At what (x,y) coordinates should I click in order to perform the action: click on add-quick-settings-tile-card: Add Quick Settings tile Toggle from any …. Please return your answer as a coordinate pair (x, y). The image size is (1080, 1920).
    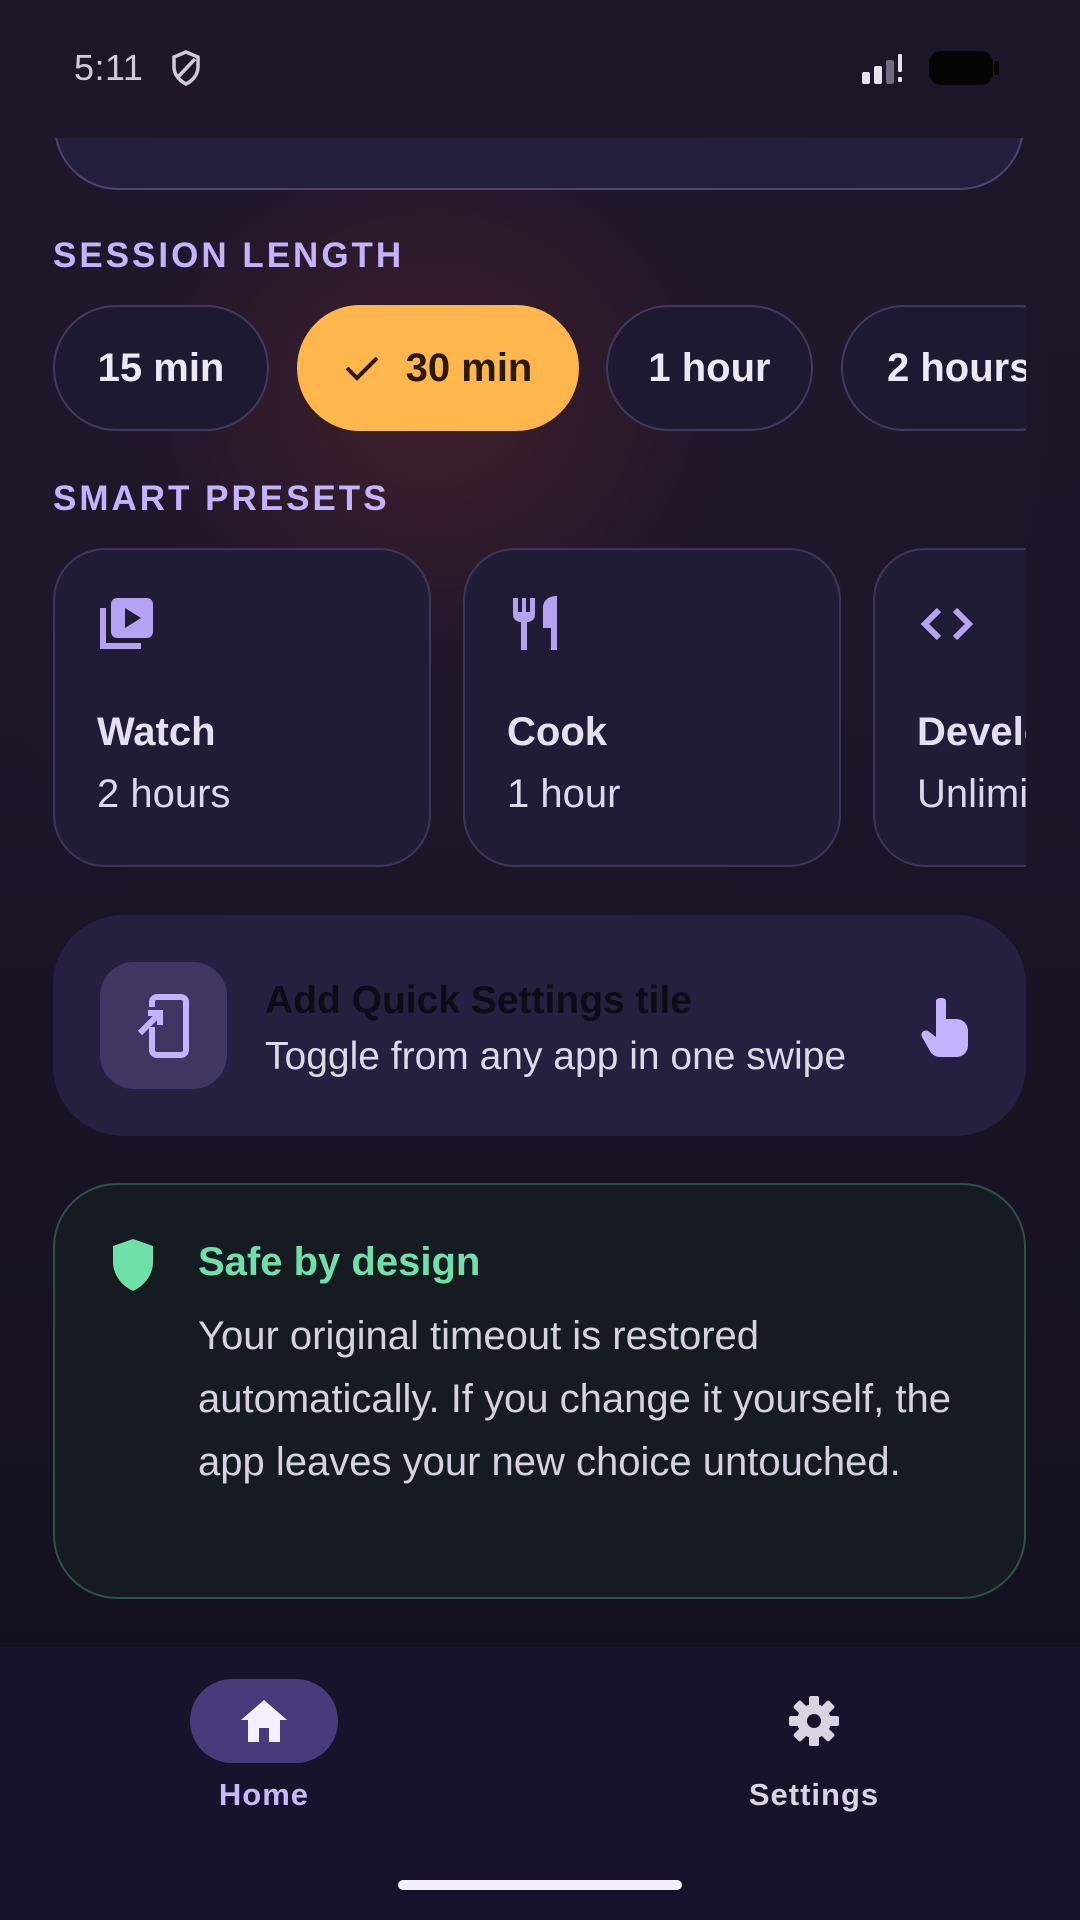
    Looking at the image, I should click on (539, 1025).